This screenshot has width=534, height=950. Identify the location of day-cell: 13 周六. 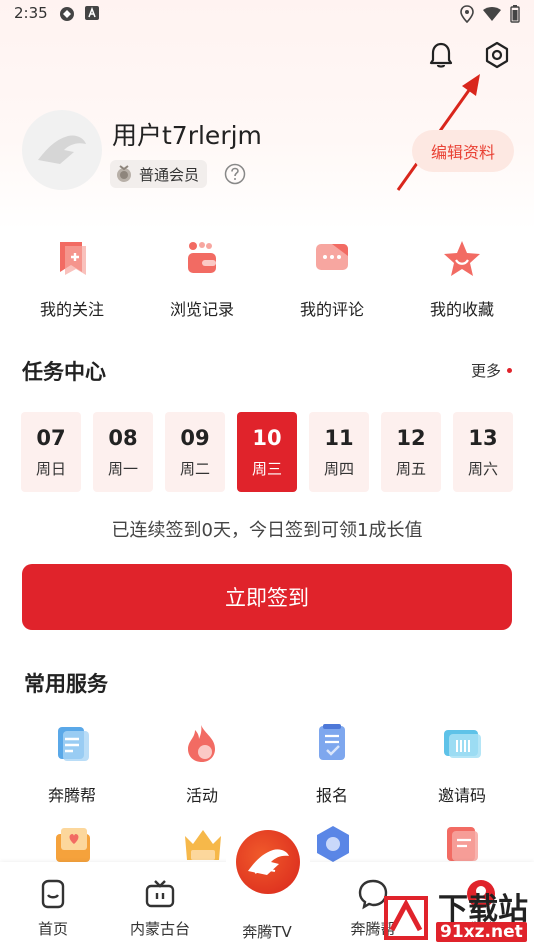
(483, 452).